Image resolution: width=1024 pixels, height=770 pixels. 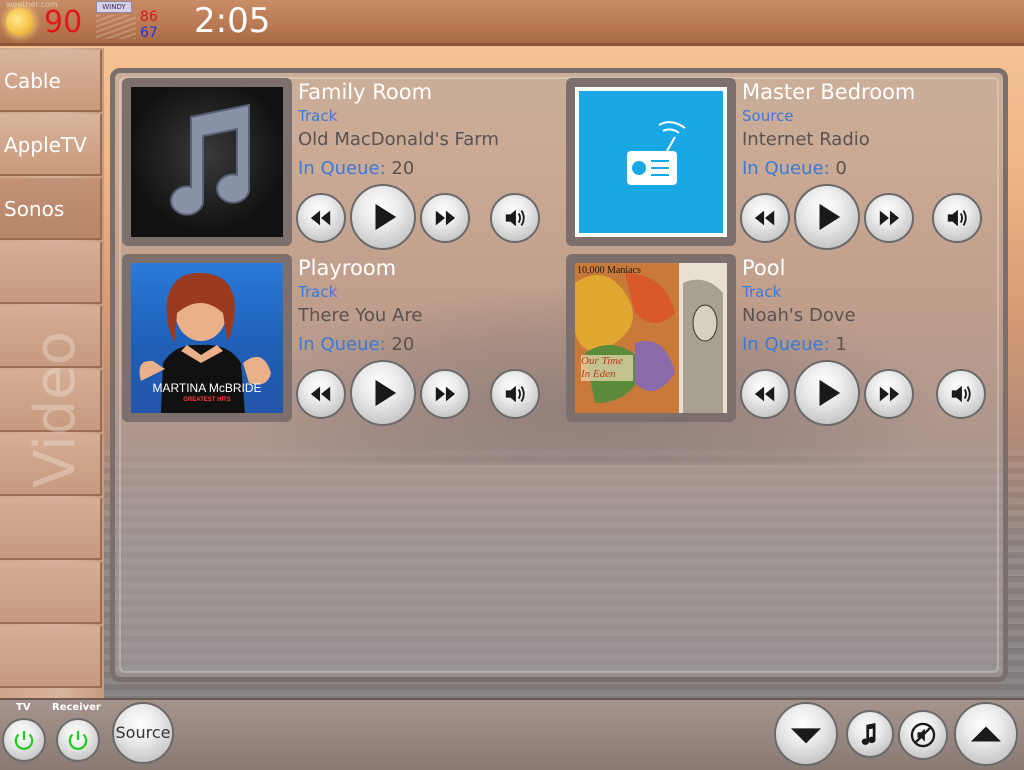 What do you see at coordinates (114, 7) in the screenshot?
I see `windy-icon: WINDY` at bounding box center [114, 7].